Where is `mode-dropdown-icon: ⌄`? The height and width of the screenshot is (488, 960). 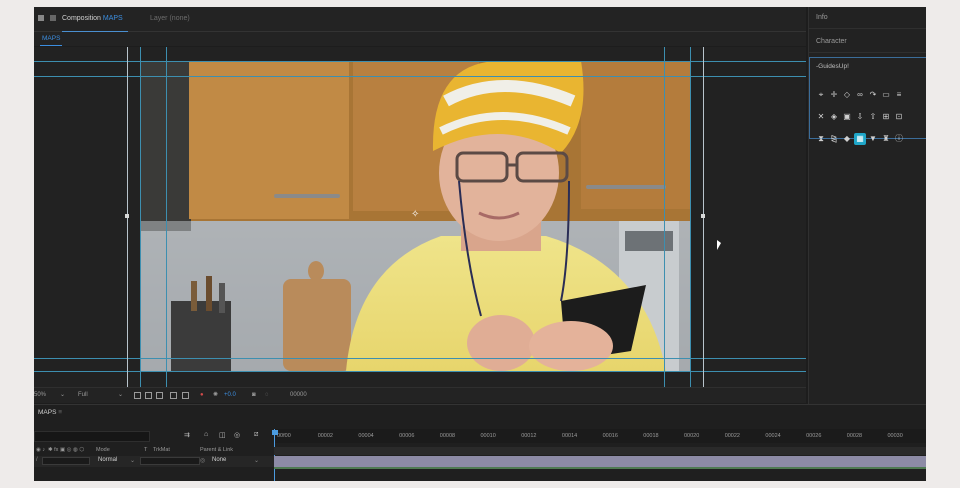 mode-dropdown-icon: ⌄ is located at coordinates (132, 460).